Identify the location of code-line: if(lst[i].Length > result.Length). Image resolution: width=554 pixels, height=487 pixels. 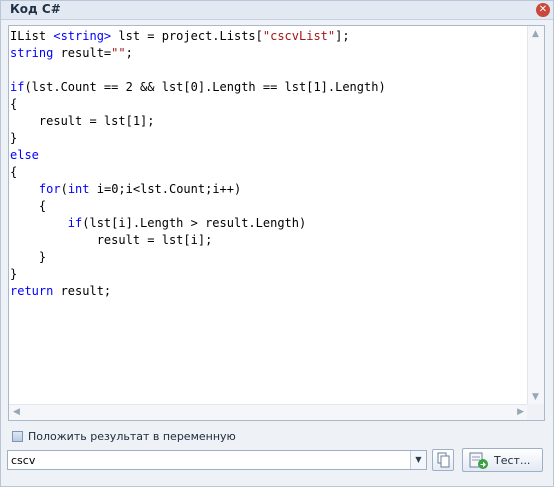
(269, 223).